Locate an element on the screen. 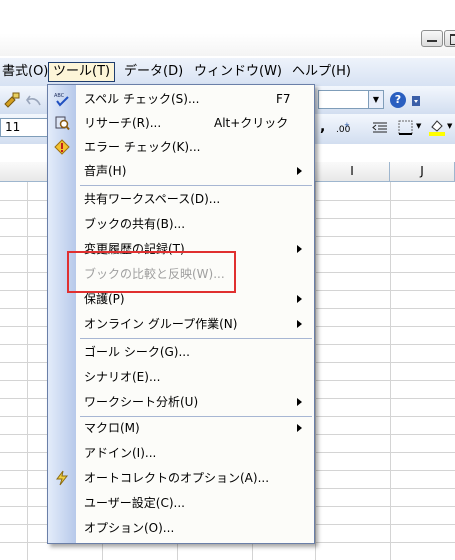 The width and height of the screenshot is (455, 560). menu-item-macro: マクロ(M) is located at coordinates (181, 428).